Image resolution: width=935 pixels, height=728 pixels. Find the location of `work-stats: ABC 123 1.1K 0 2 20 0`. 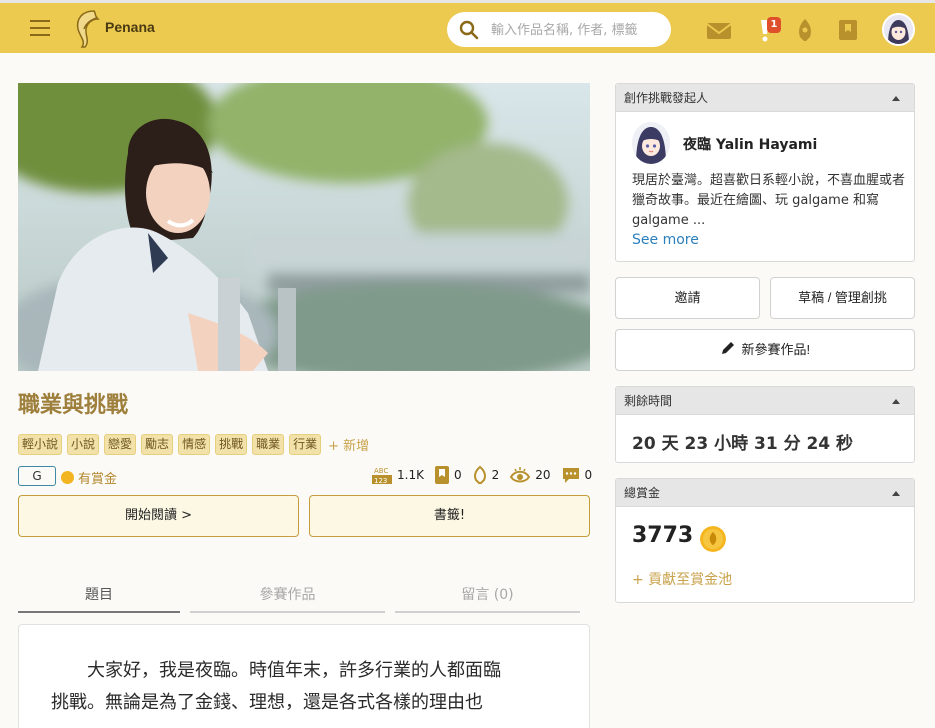

work-stats: ABC 123 1.1K 0 2 20 0 is located at coordinates (486, 475).